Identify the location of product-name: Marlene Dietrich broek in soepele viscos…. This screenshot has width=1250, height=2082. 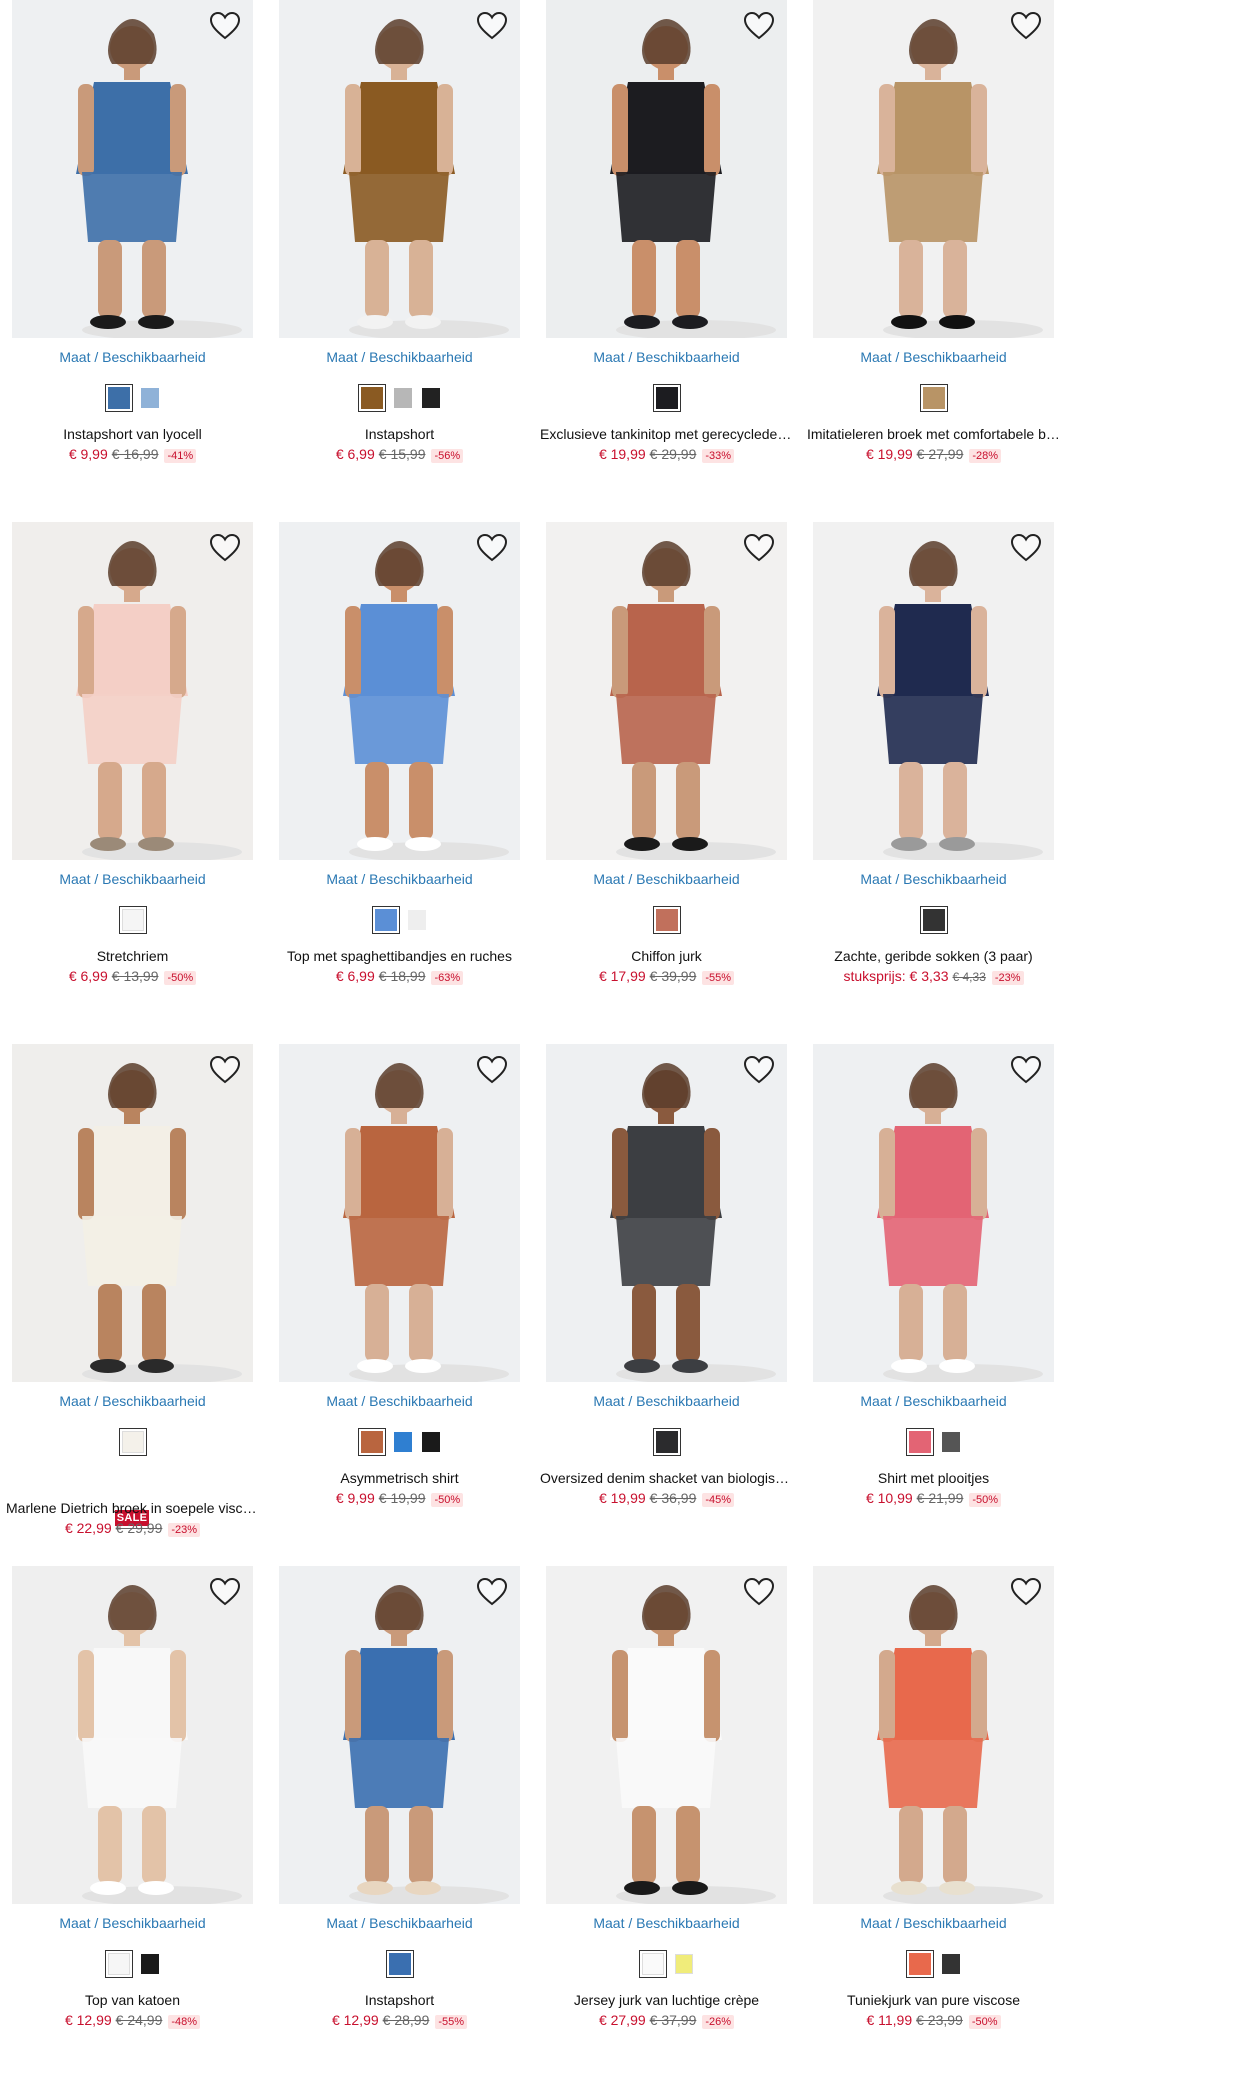
(132, 1508).